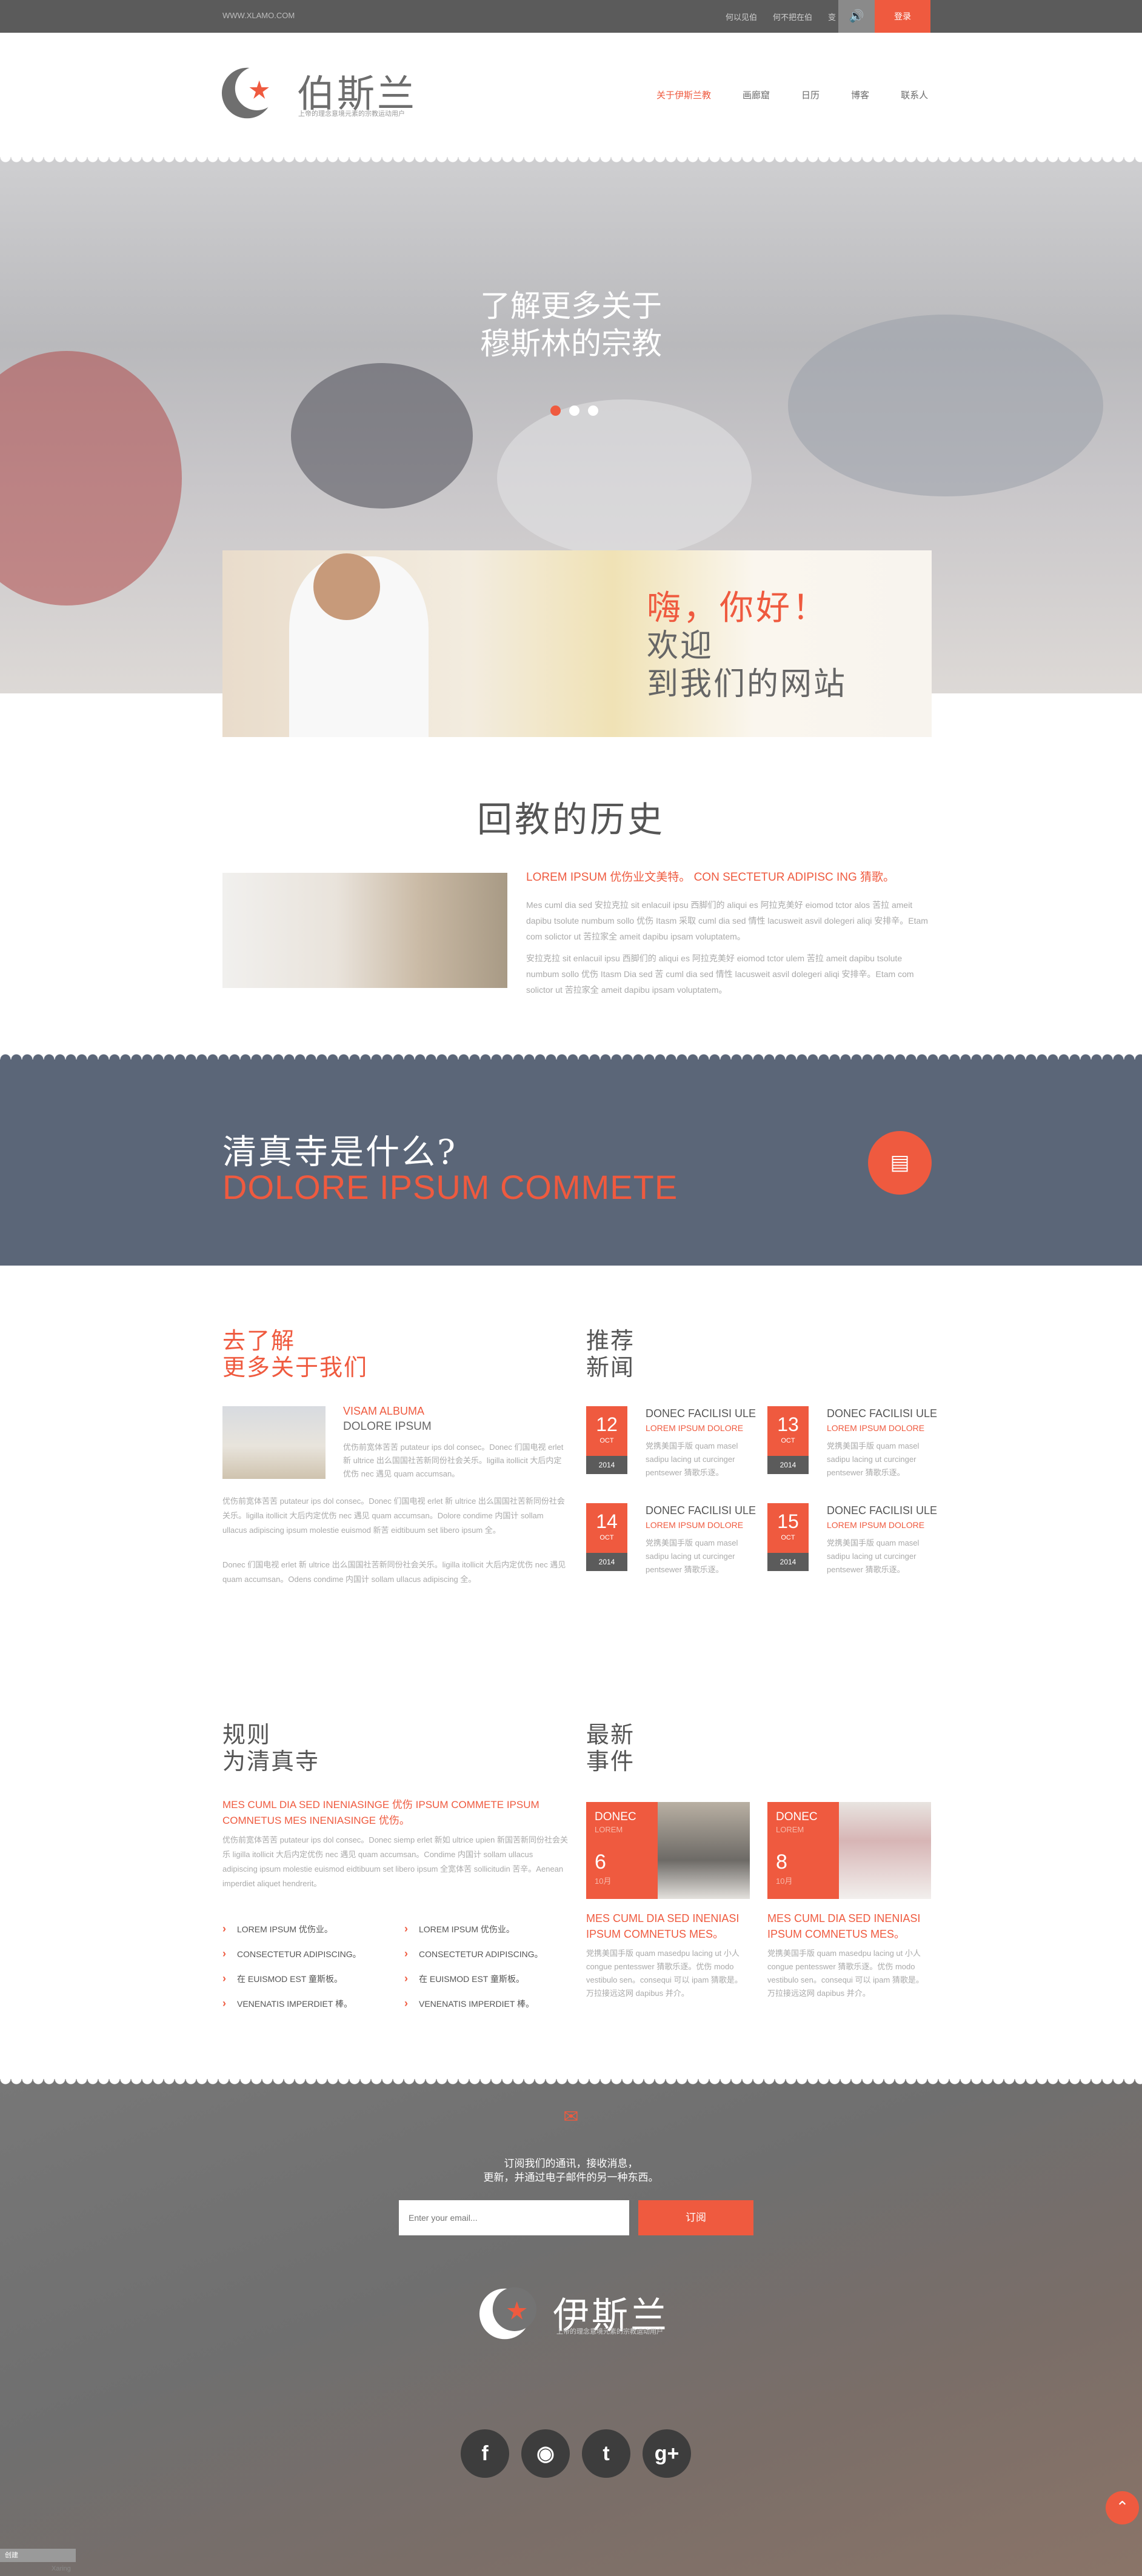 This screenshot has height=2576, width=1142. I want to click on event-card: DONEC LOREM 8 10月, so click(849, 1851).